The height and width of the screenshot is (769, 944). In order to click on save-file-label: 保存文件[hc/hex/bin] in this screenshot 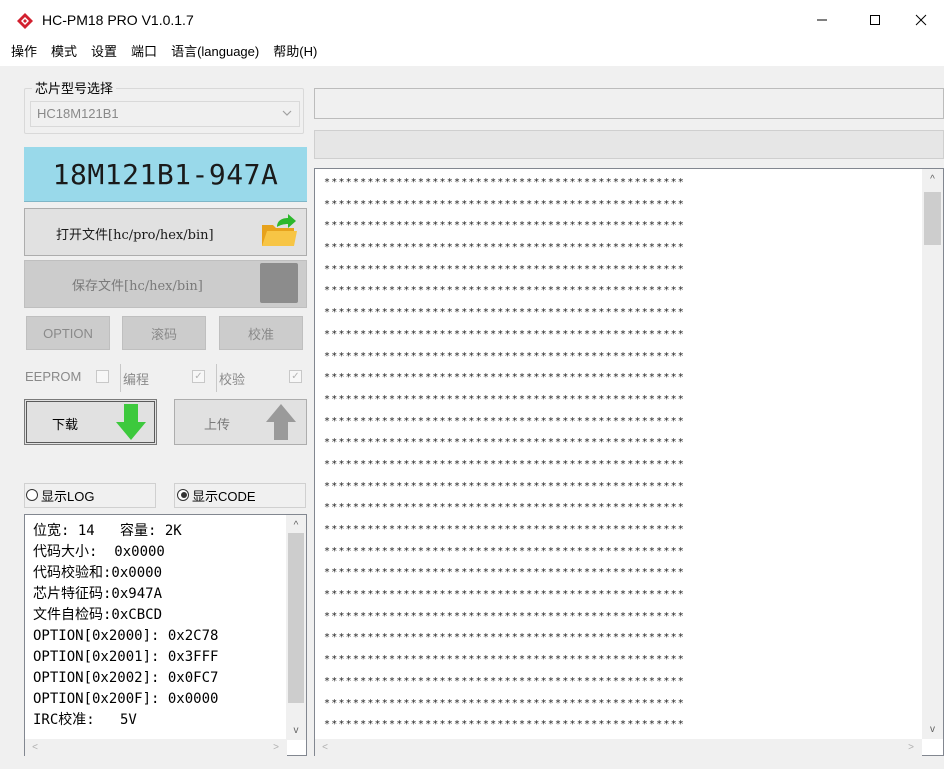, I will do `click(137, 286)`.